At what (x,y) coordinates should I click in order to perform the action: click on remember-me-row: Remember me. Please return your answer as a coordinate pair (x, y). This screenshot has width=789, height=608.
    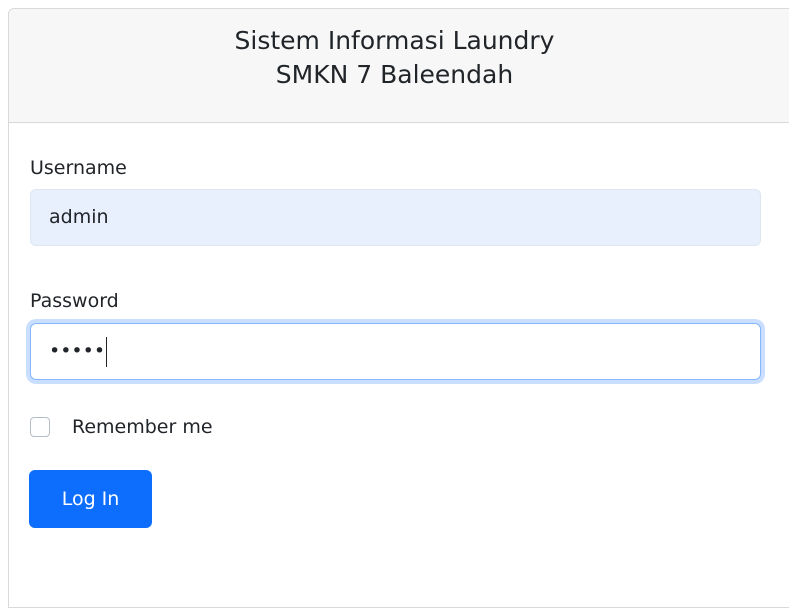
    Looking at the image, I should click on (121, 427).